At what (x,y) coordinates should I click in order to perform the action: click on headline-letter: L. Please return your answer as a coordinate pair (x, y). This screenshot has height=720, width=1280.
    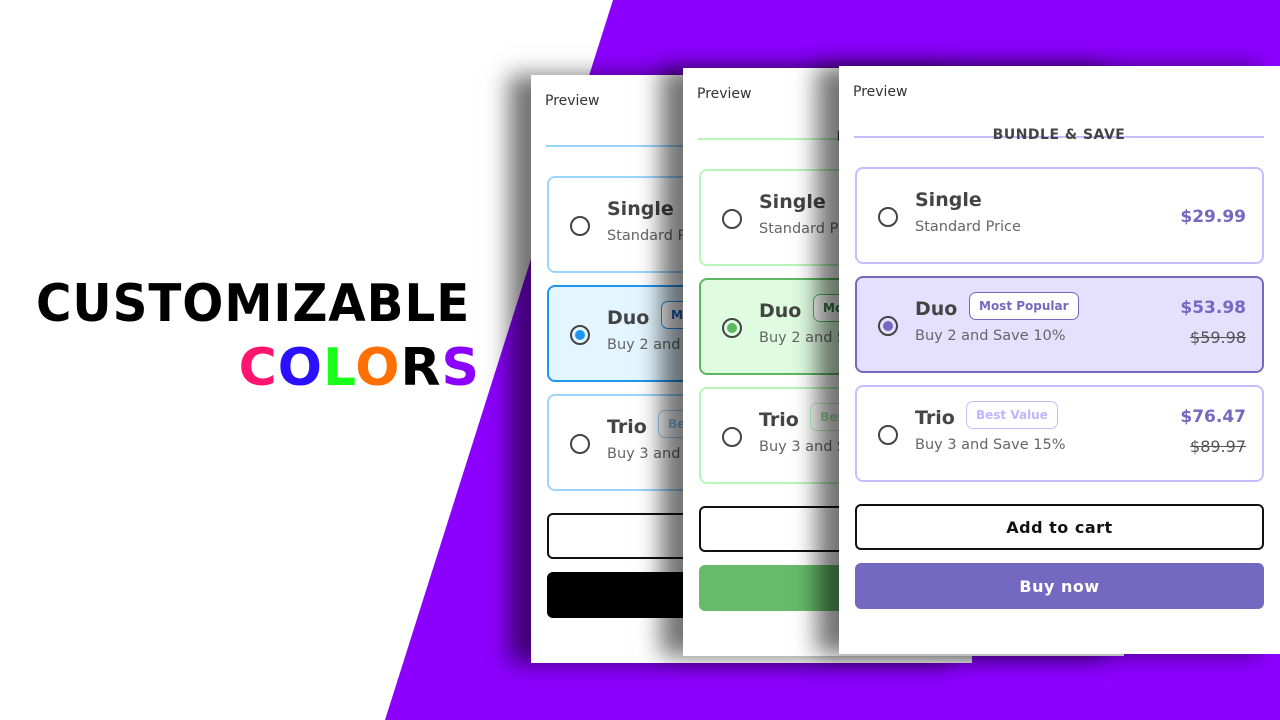
    Looking at the image, I should click on (339, 368).